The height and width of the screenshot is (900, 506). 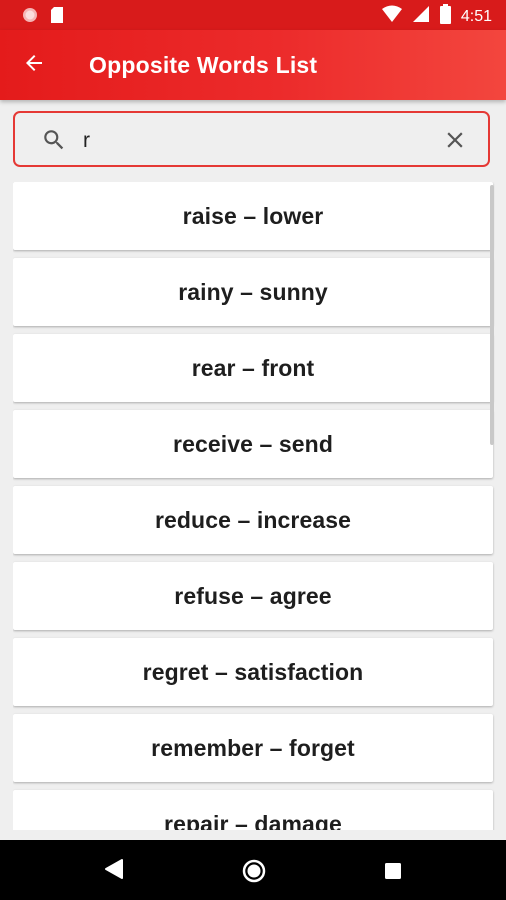 I want to click on app-bar: Opposite Words List, so click(x=253, y=65).